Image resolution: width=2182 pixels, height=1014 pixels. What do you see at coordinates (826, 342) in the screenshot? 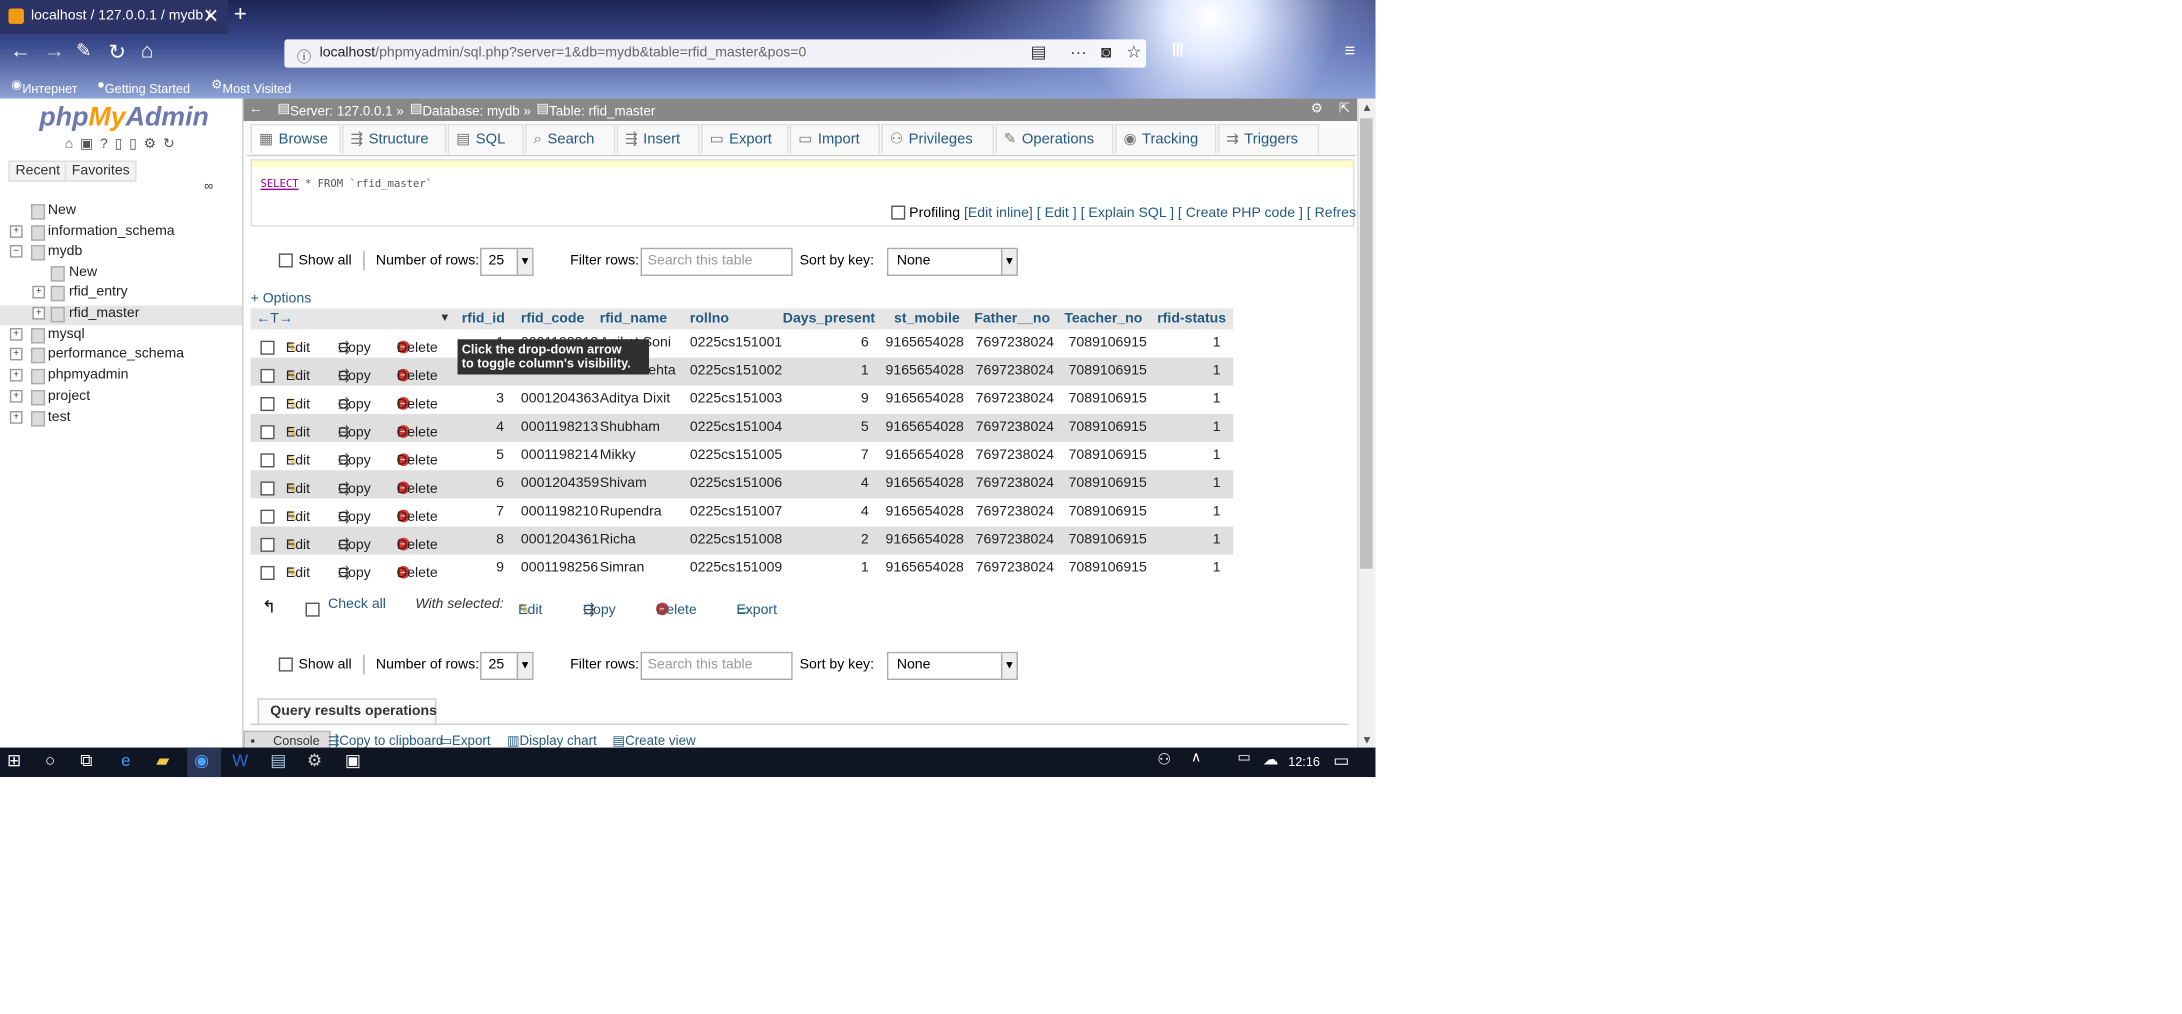
I see `cell-days-present: 6` at bounding box center [826, 342].